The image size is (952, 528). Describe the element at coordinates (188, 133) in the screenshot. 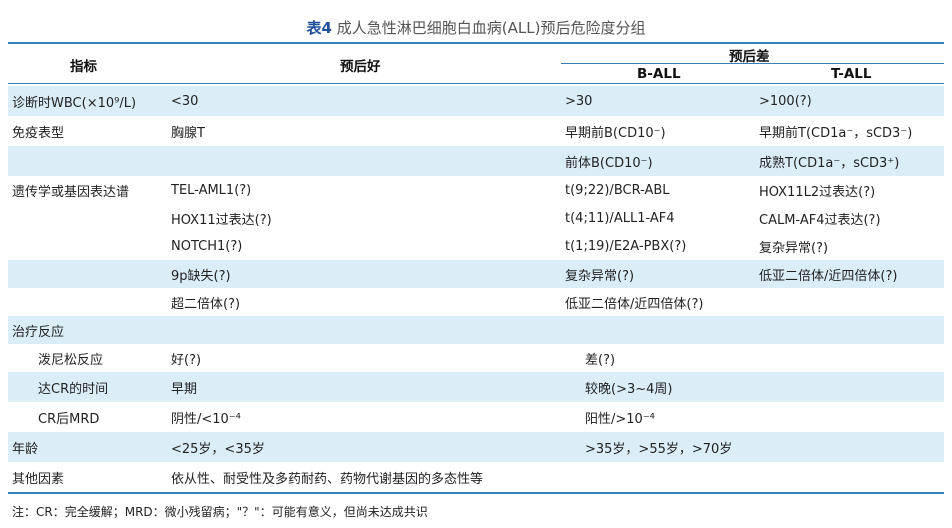

I see `cell-good-prognosis: 胸腺T` at that location.